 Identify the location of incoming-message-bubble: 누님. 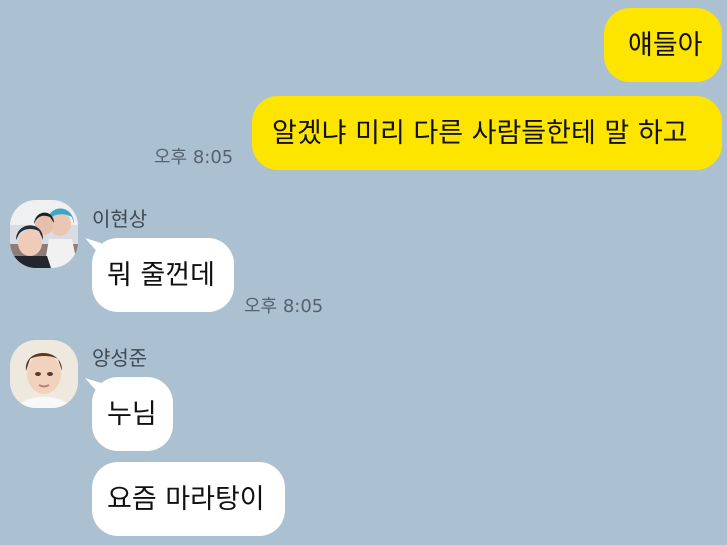
(132, 414).